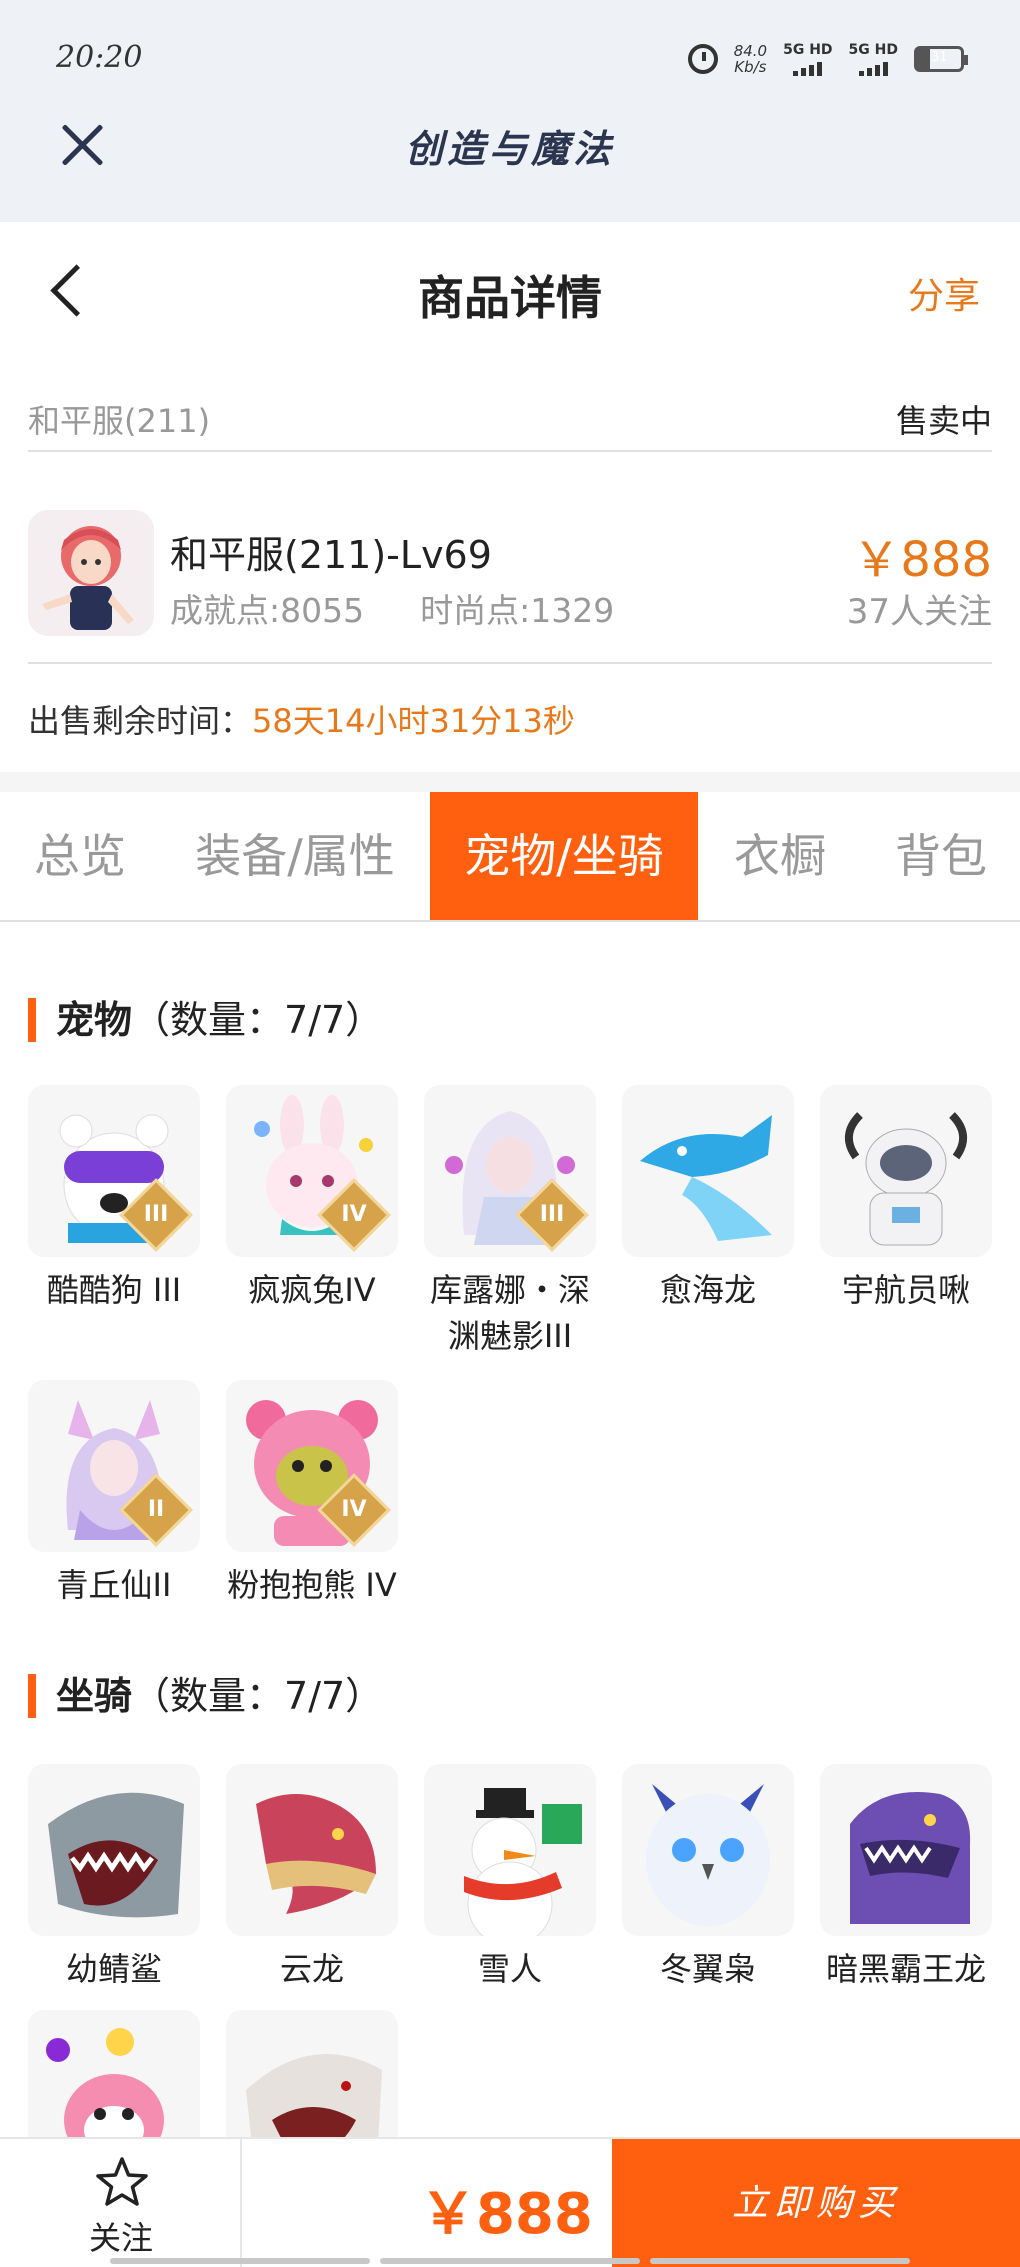 The width and height of the screenshot is (1020, 2267). Describe the element at coordinates (943, 421) in the screenshot. I see `status-badge: 售卖中` at that location.